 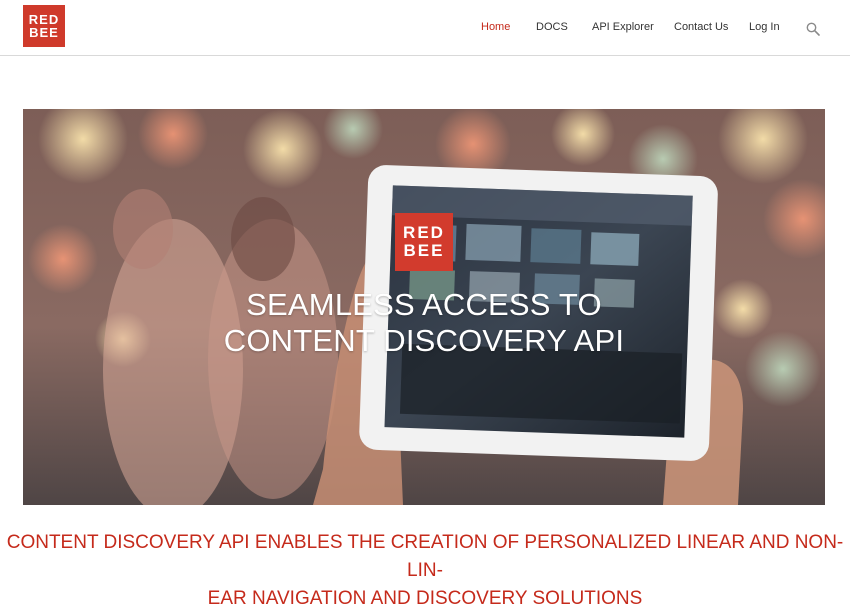 What do you see at coordinates (425, 598) in the screenshot?
I see `tagline-line-2: EAR NAVIGATION AND DISCOVERY SOLUTIONS` at bounding box center [425, 598].